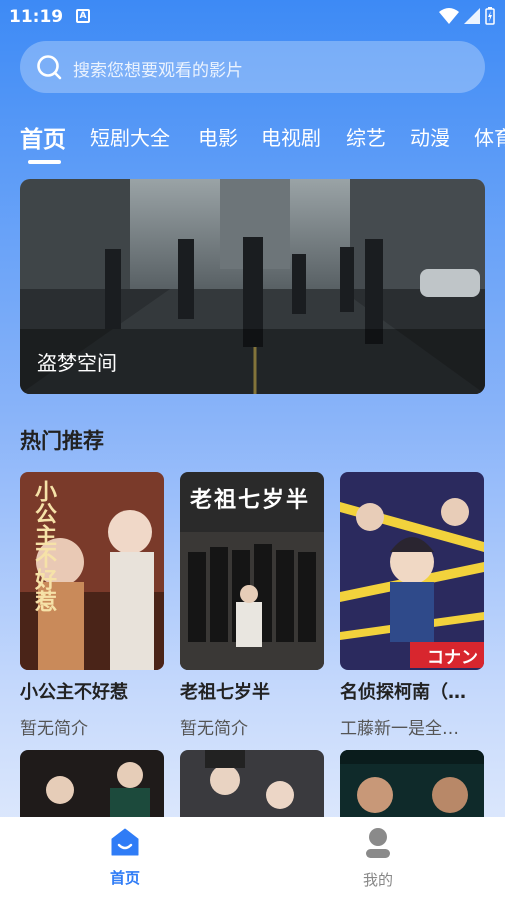 Image resolution: width=505 pixels, height=897 pixels. What do you see at coordinates (218, 136) in the screenshot?
I see `tab-movie: 电影` at bounding box center [218, 136].